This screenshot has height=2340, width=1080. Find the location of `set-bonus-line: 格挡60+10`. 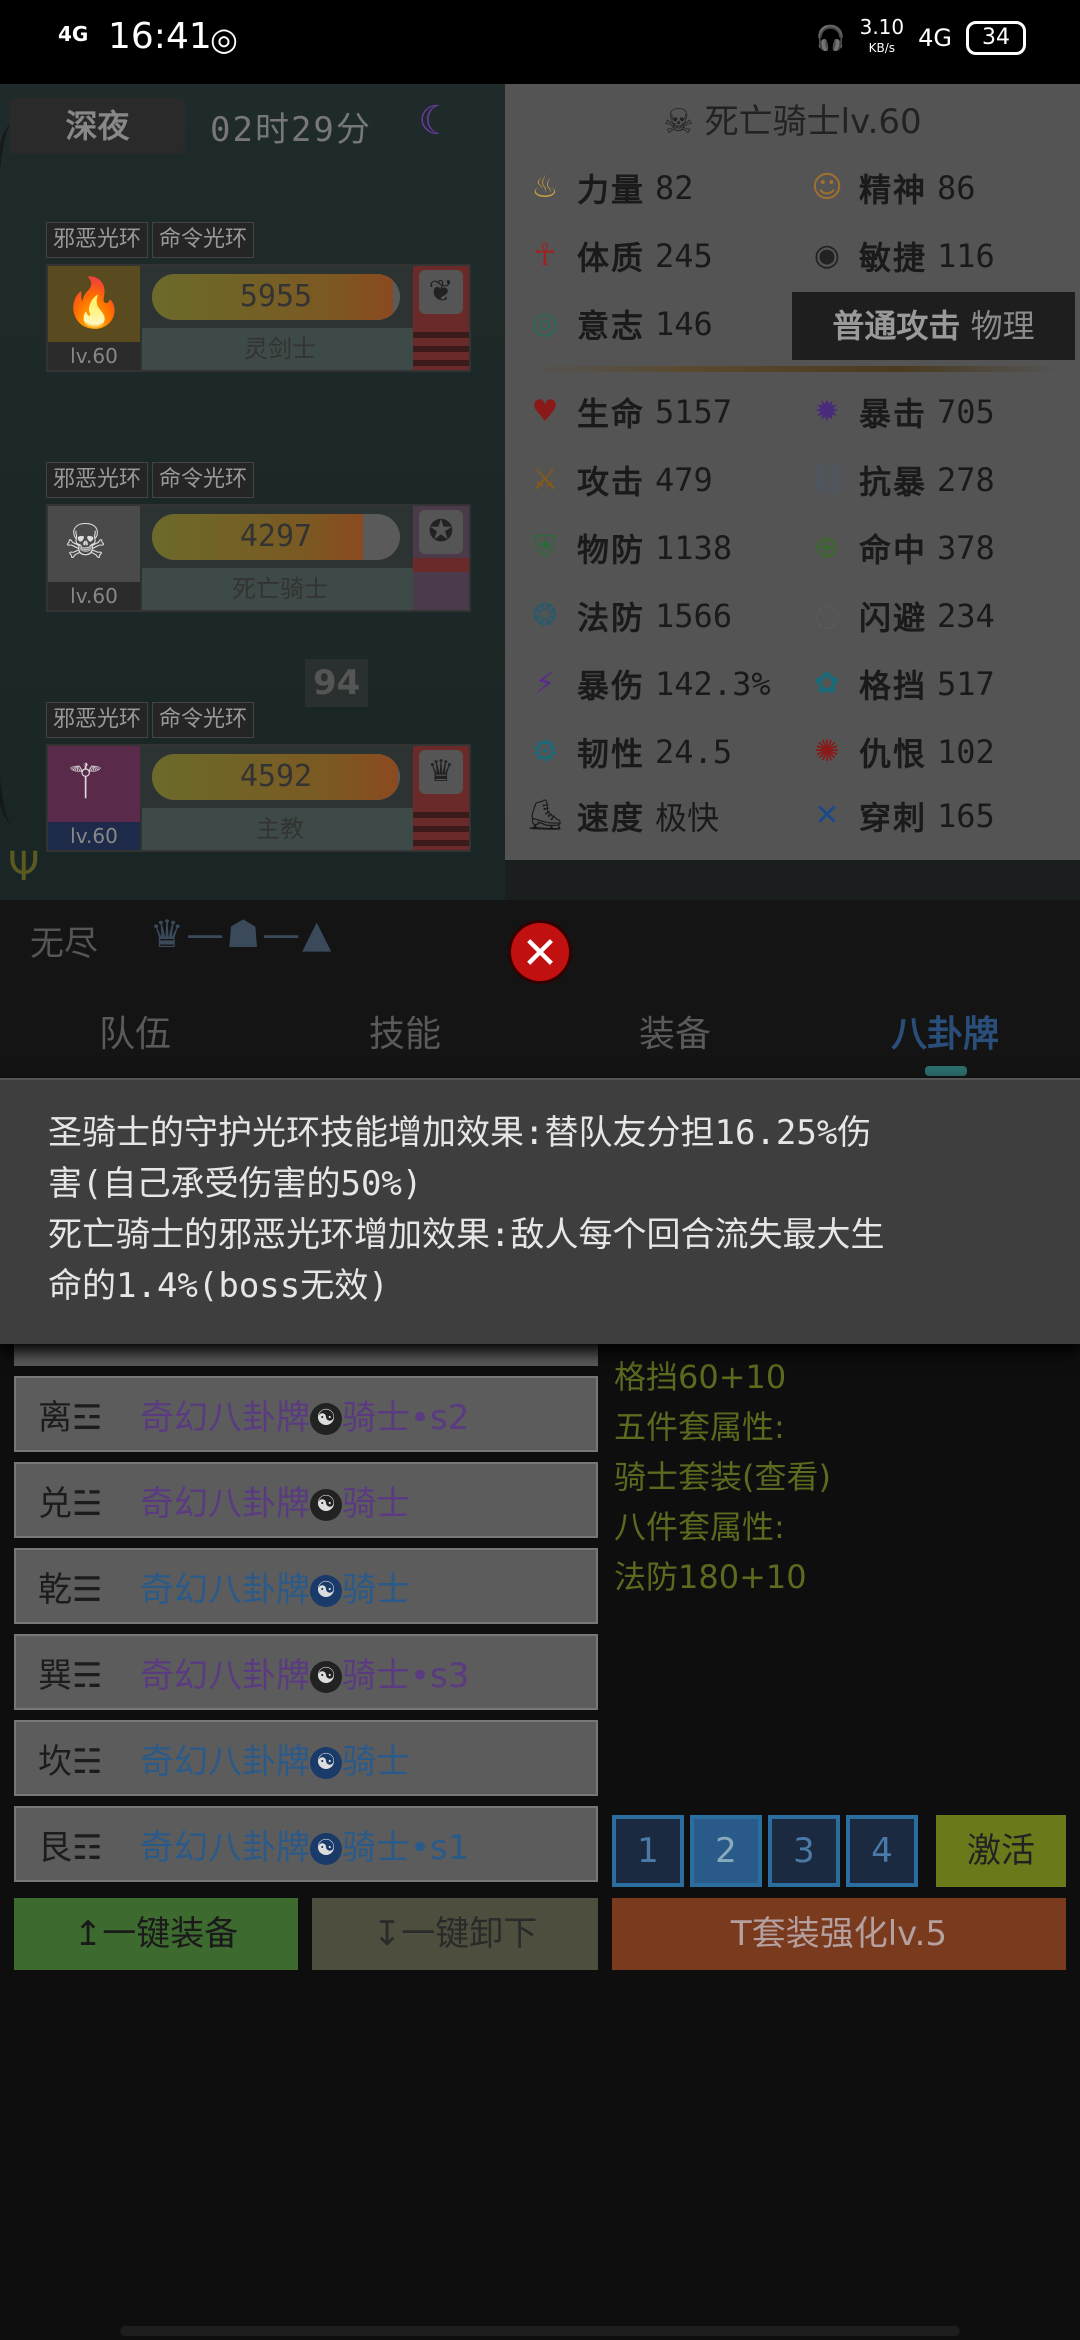

set-bonus-line: 格挡60+10 is located at coordinates (700, 1377).